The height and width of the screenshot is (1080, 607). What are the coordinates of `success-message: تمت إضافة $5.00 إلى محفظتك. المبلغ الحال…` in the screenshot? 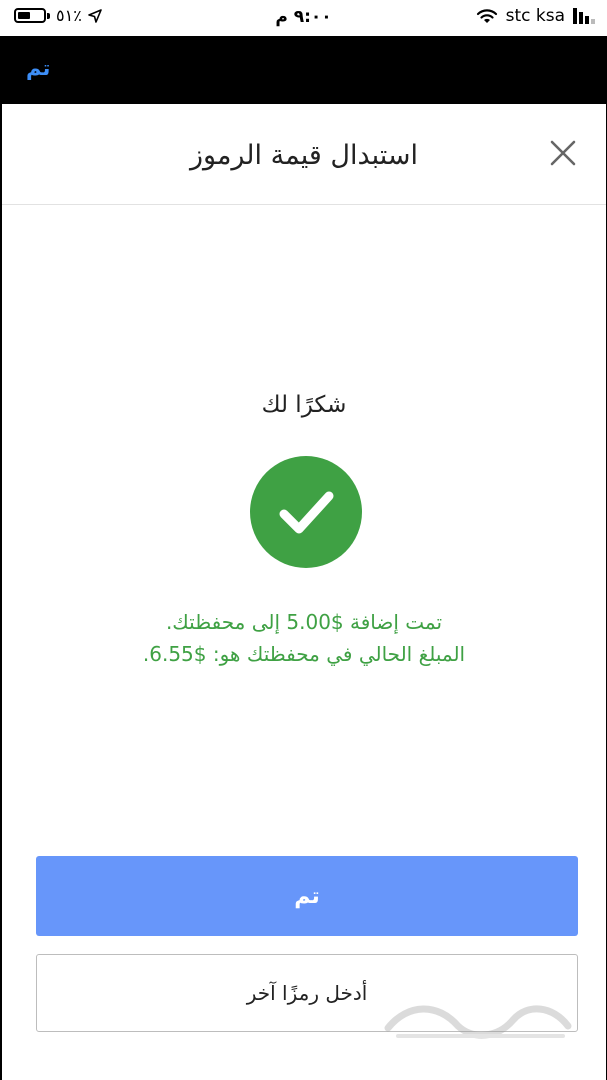 It's located at (304, 638).